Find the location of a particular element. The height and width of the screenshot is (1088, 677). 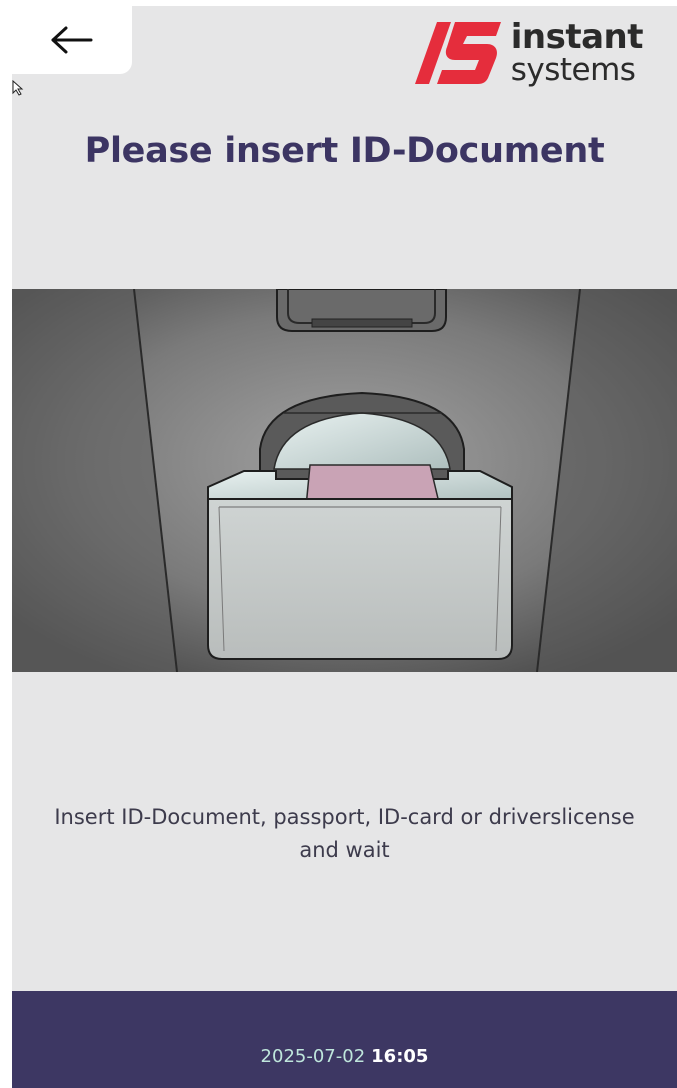

logo-line-systems: systems is located at coordinates (573, 70).